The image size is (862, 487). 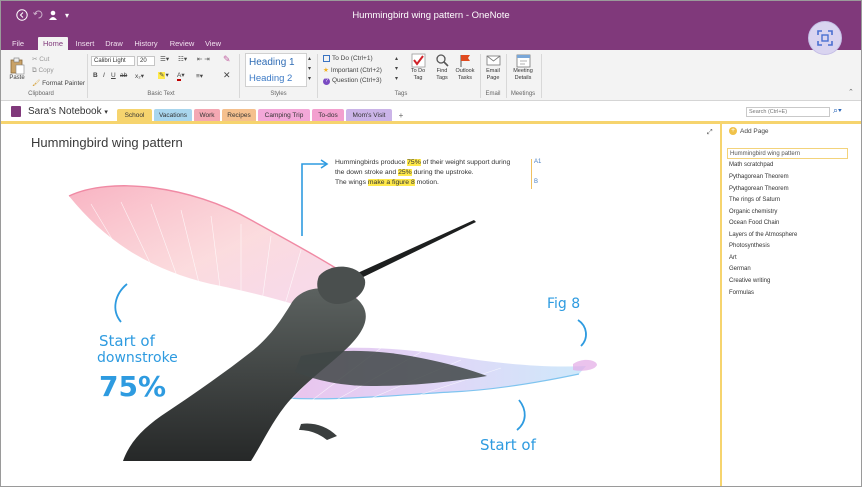 I want to click on page-item-rings-of-saturn: The rings of Saturn, so click(x=754, y=200).